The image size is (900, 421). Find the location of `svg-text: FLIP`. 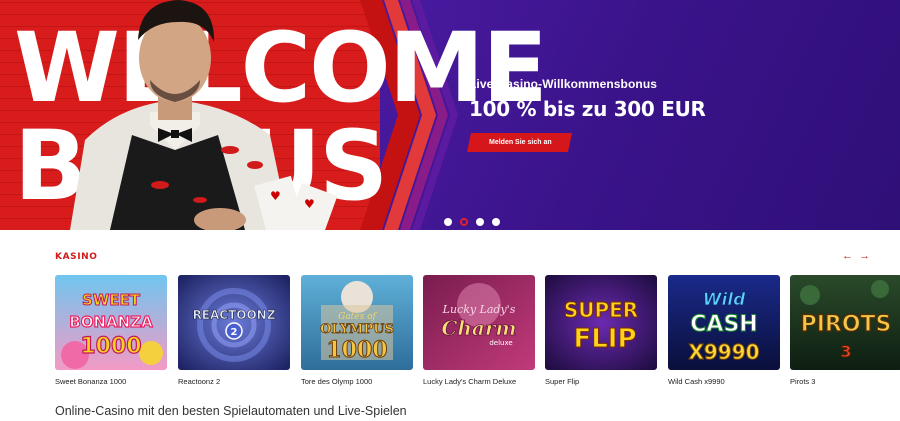

svg-text: FLIP is located at coordinates (604, 339).